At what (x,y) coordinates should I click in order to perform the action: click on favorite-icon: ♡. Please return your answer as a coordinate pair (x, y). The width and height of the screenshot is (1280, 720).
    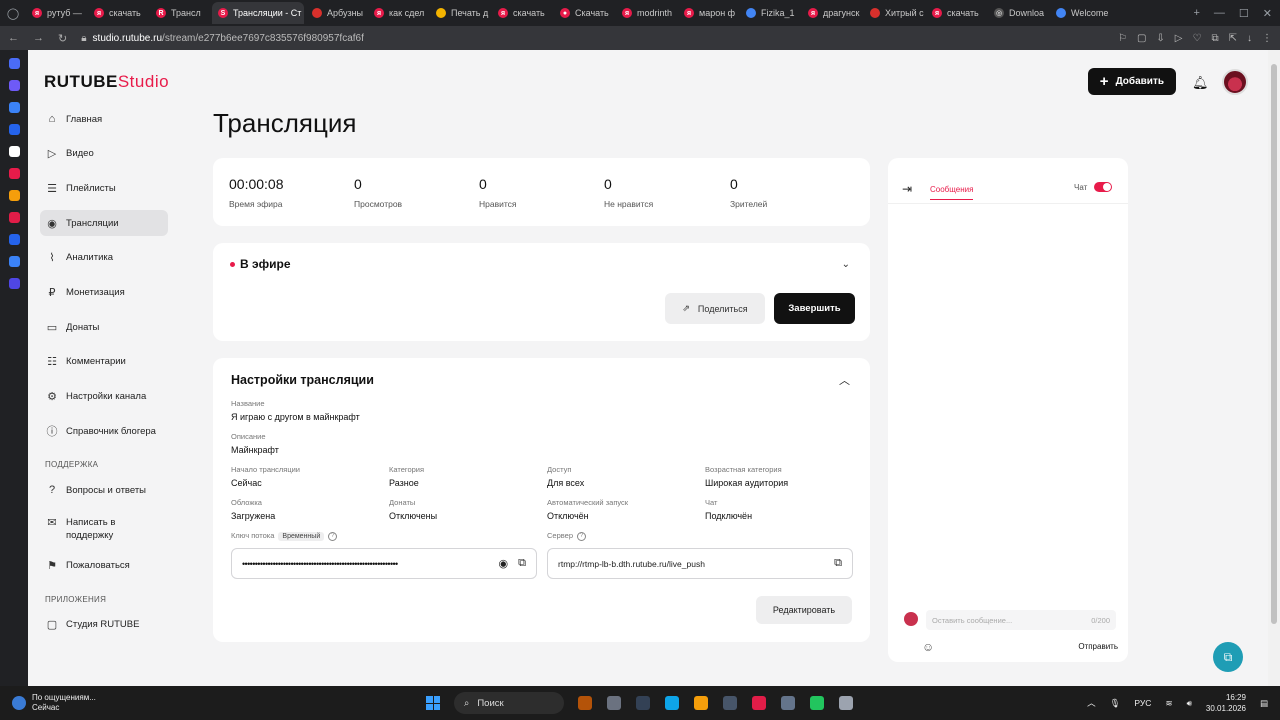
    Looking at the image, I should click on (1197, 38).